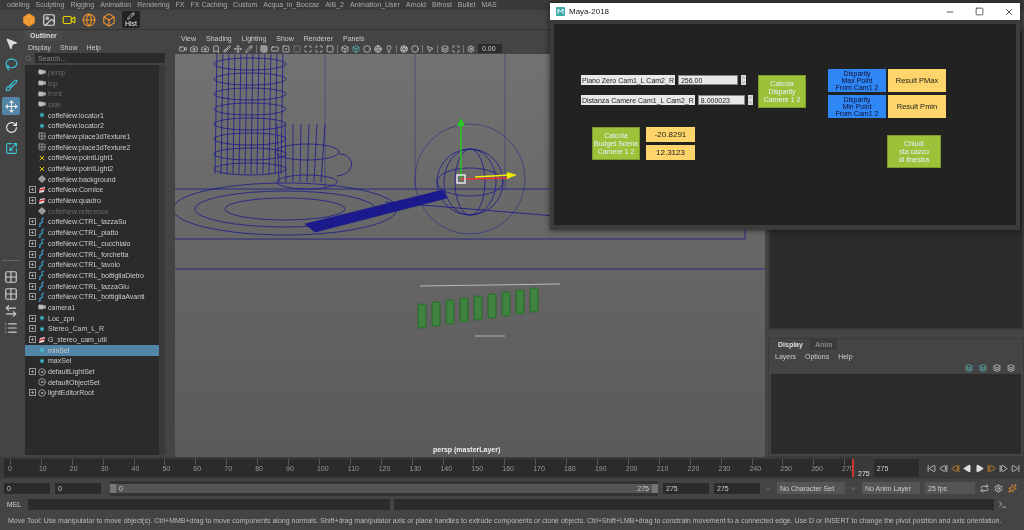 The height and width of the screenshot is (530, 1024). What do you see at coordinates (209, 504) in the screenshot?
I see `command-field` at bounding box center [209, 504].